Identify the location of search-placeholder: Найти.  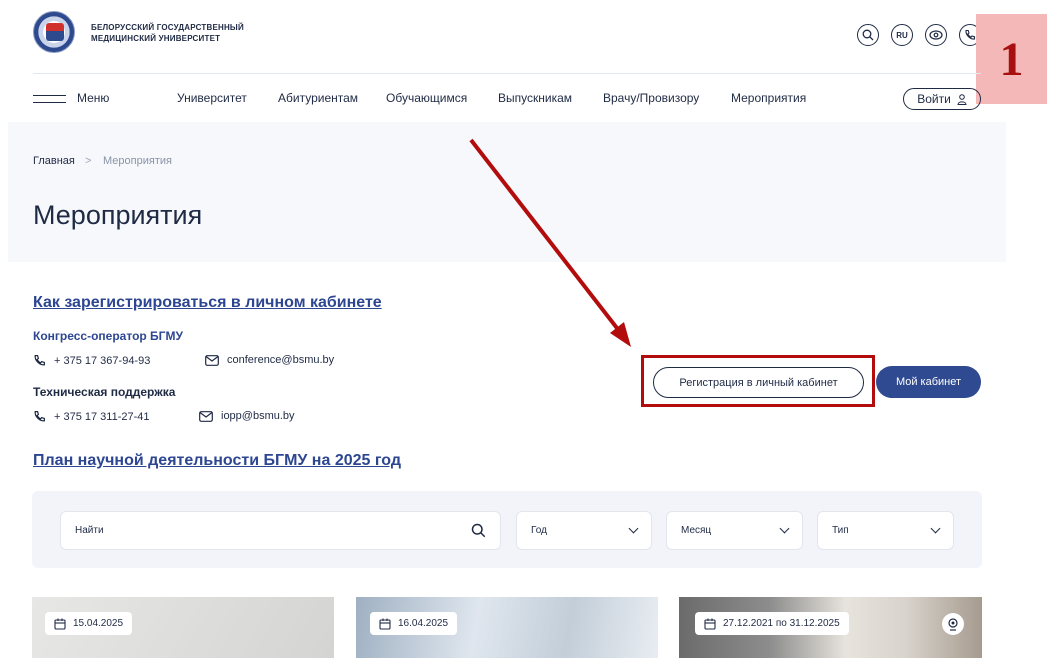
(89, 530).